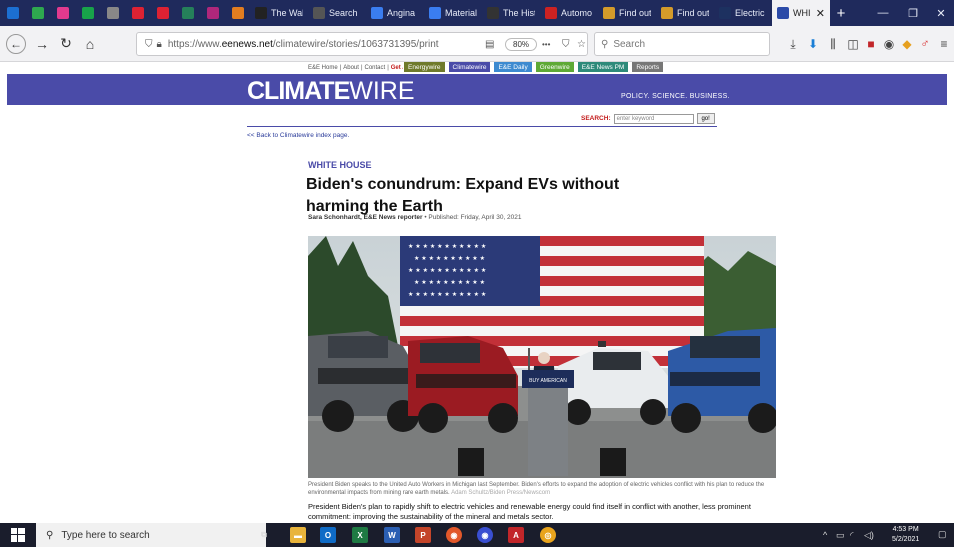 The width and height of the screenshot is (954, 547). What do you see at coordinates (750, 13) in the screenshot?
I see `tab-title: Electric` at bounding box center [750, 13].